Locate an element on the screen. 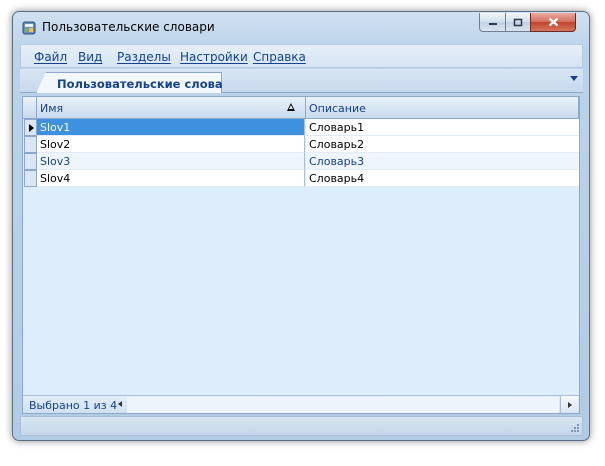 The image size is (605, 466). minimize-button is located at coordinates (492, 22).